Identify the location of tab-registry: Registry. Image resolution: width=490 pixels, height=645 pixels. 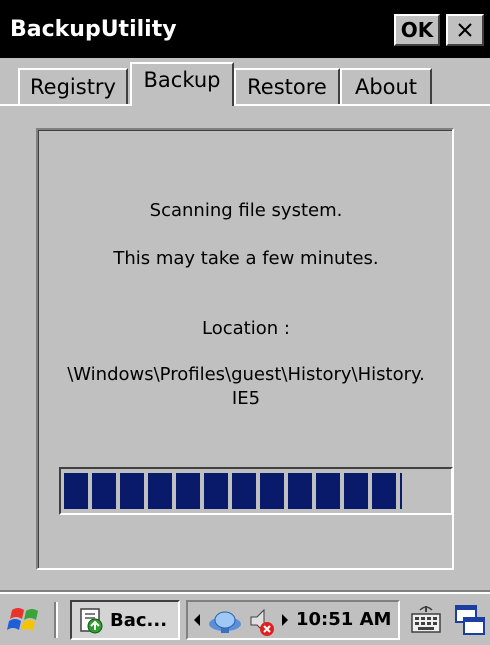
(73, 86).